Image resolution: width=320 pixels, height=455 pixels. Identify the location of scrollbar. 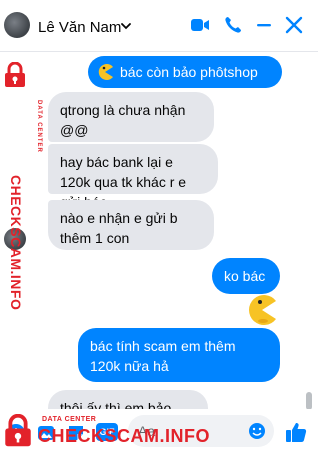
(309, 400).